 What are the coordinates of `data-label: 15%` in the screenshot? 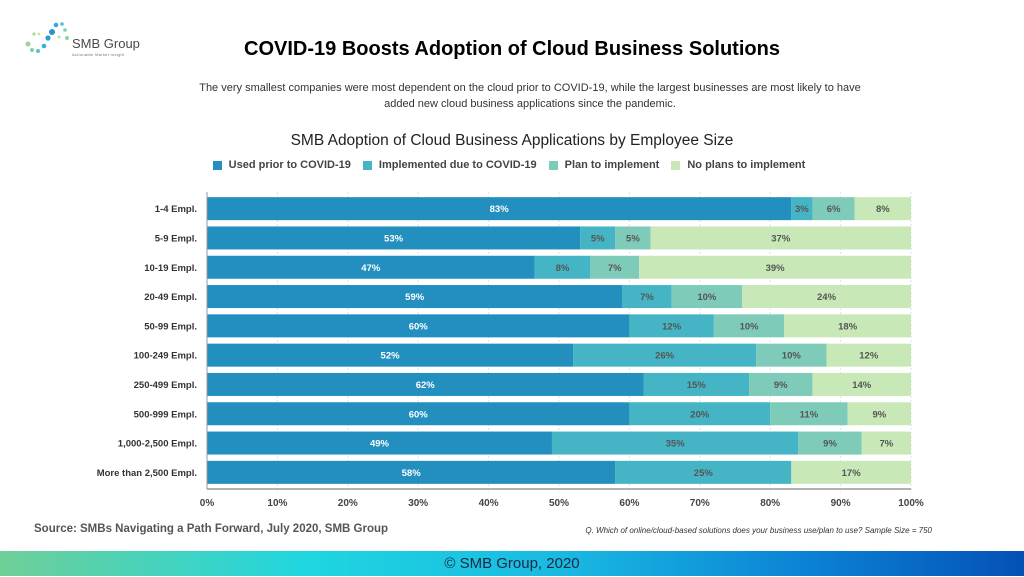 It's located at (697, 385).